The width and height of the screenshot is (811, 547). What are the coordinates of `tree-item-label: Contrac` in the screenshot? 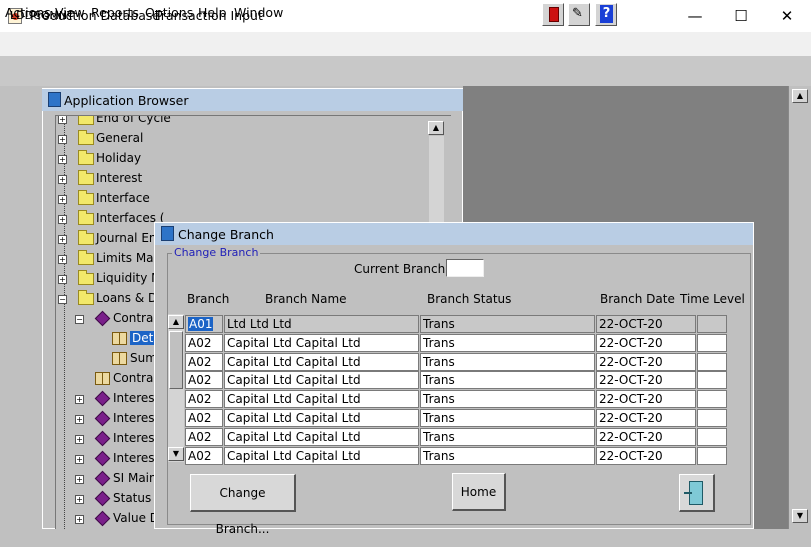 It's located at (136, 378).